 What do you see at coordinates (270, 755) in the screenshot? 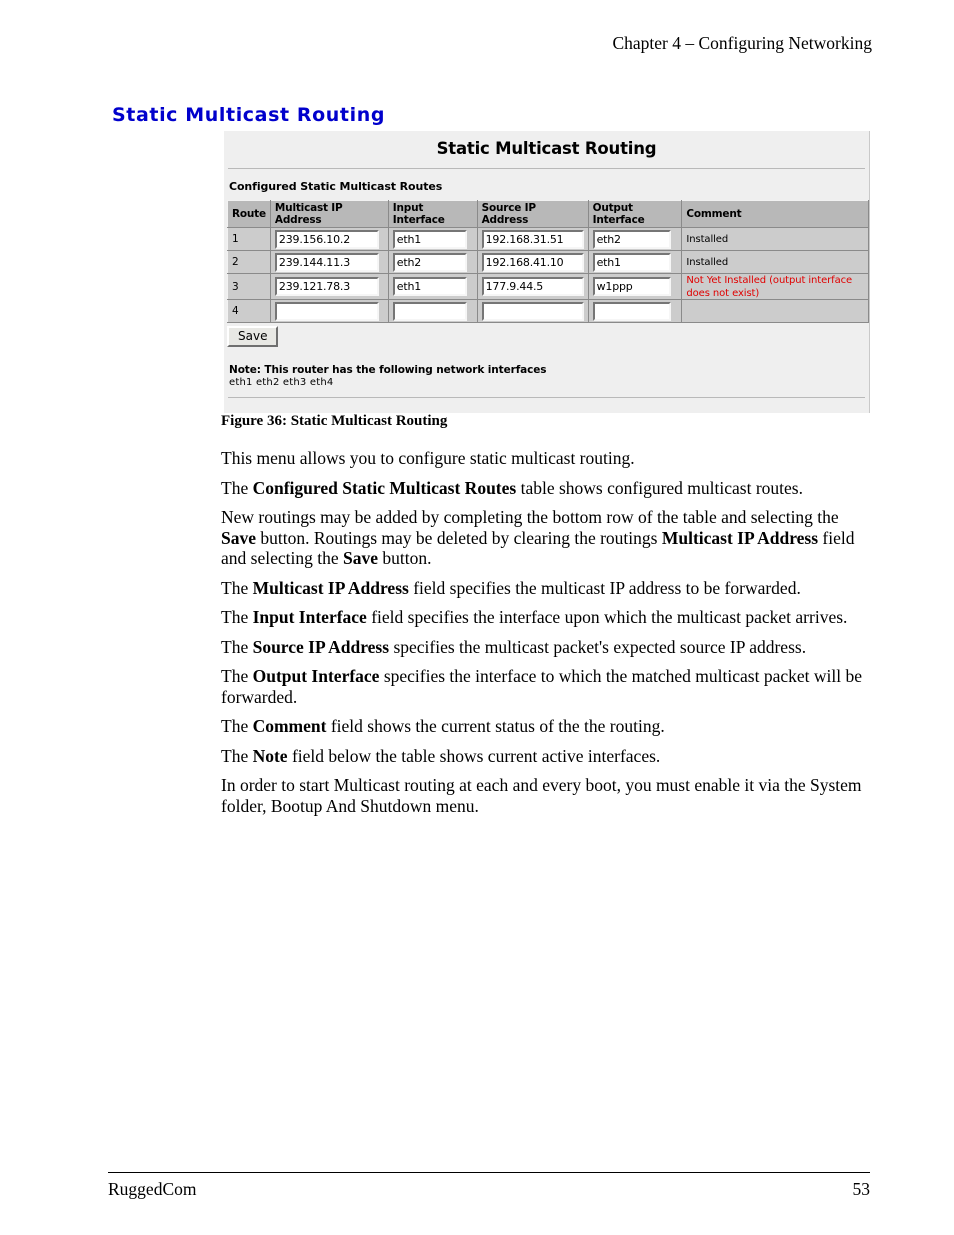
I see `term-note: Note` at bounding box center [270, 755].